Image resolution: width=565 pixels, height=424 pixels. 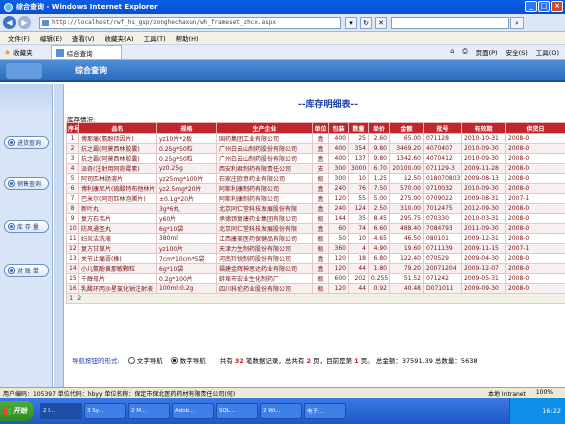 I want to click on table-cell: 3000, so click(x=358, y=168).